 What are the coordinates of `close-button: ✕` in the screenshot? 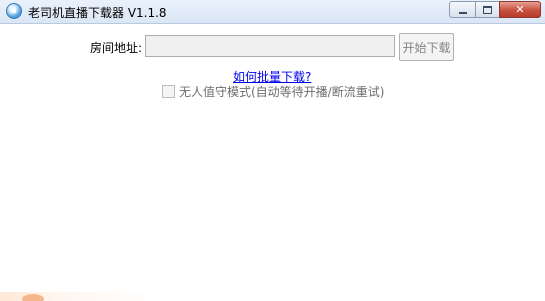 It's located at (520, 9).